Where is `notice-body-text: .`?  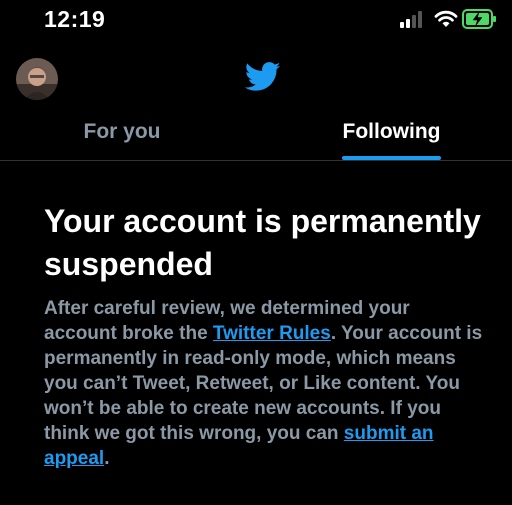
notice-body-text: . is located at coordinates (107, 458).